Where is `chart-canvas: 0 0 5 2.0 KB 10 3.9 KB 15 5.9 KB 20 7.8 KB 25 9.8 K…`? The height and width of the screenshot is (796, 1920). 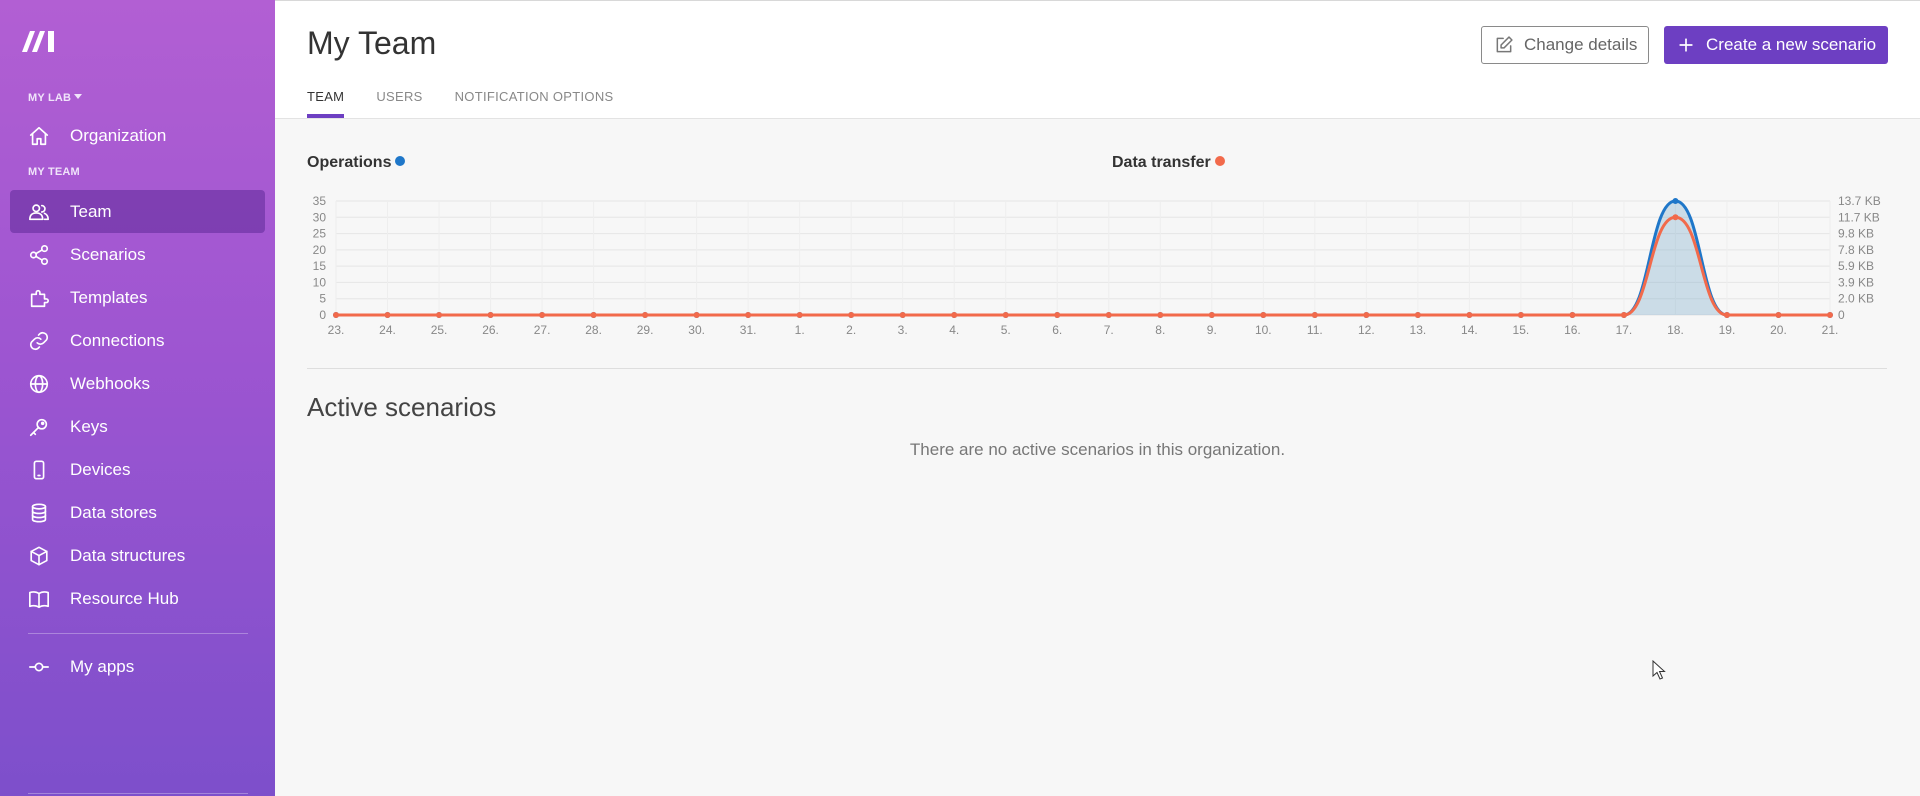
chart-canvas: 0 0 5 2.0 KB 10 3.9 KB 15 5.9 KB 20 7.8 KB 25 9.8 K… is located at coordinates (1097, 265).